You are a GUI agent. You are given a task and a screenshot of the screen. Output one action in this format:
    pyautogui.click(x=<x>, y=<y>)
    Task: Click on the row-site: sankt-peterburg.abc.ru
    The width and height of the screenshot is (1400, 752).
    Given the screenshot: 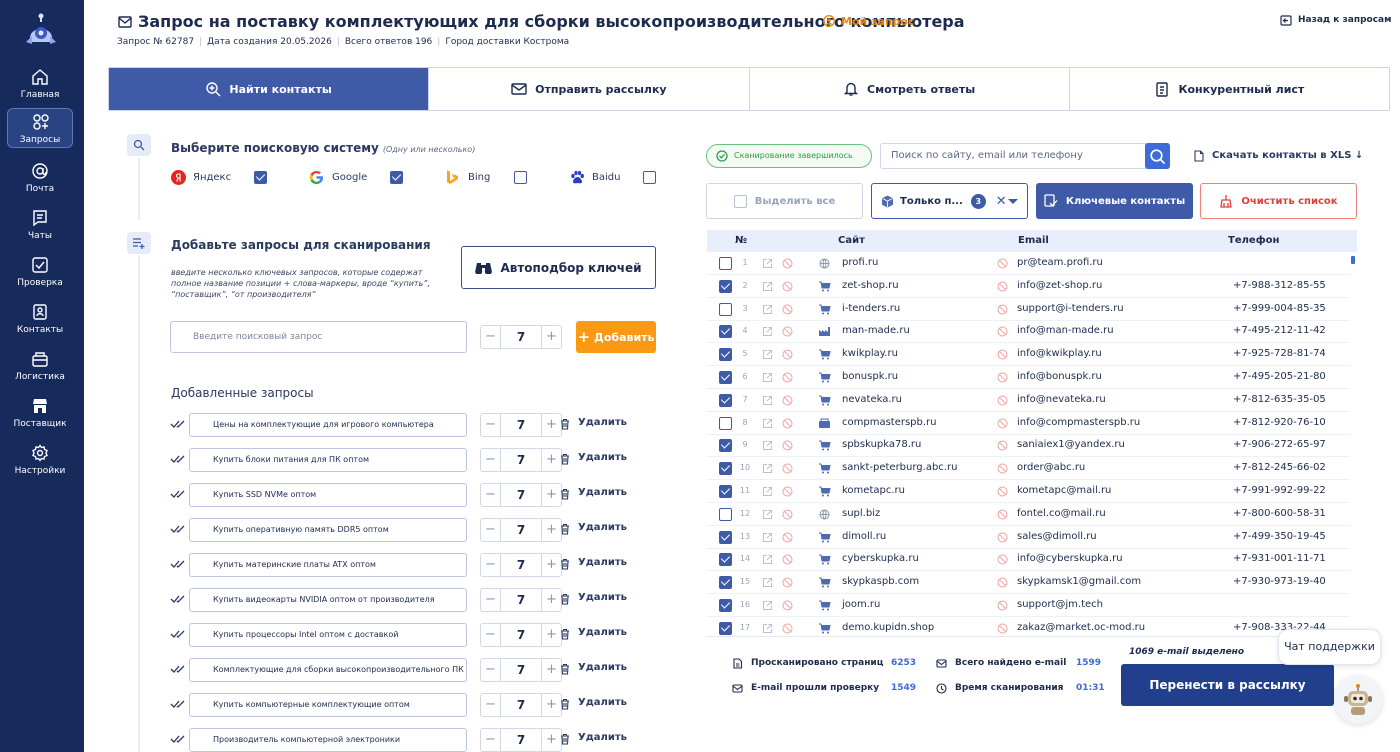 What is the action you would take?
    pyautogui.click(x=899, y=467)
    